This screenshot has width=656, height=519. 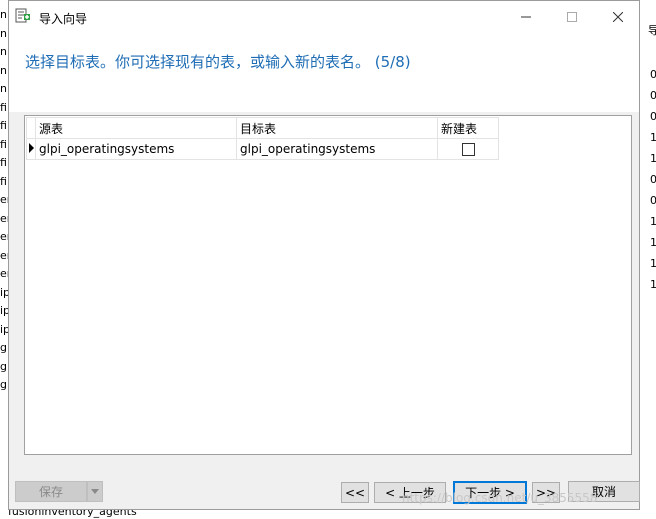 I want to click on minimize-icon, so click(x=526, y=16).